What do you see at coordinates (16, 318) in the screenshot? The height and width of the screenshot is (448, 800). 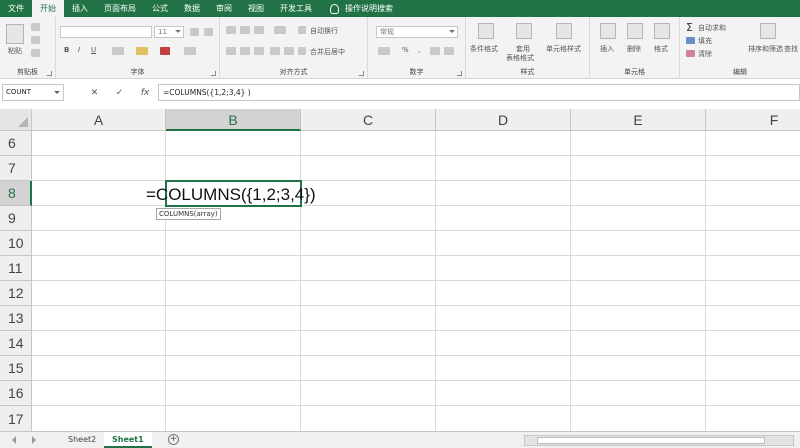 I see `row-header-13: 13` at bounding box center [16, 318].